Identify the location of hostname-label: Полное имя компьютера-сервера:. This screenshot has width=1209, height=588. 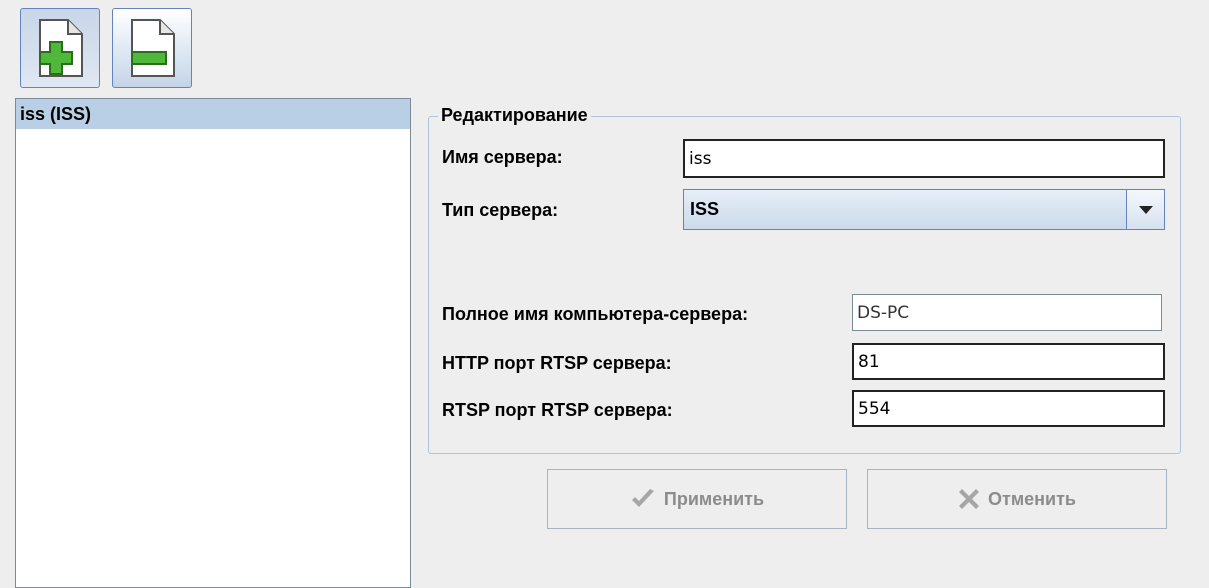
(595, 314).